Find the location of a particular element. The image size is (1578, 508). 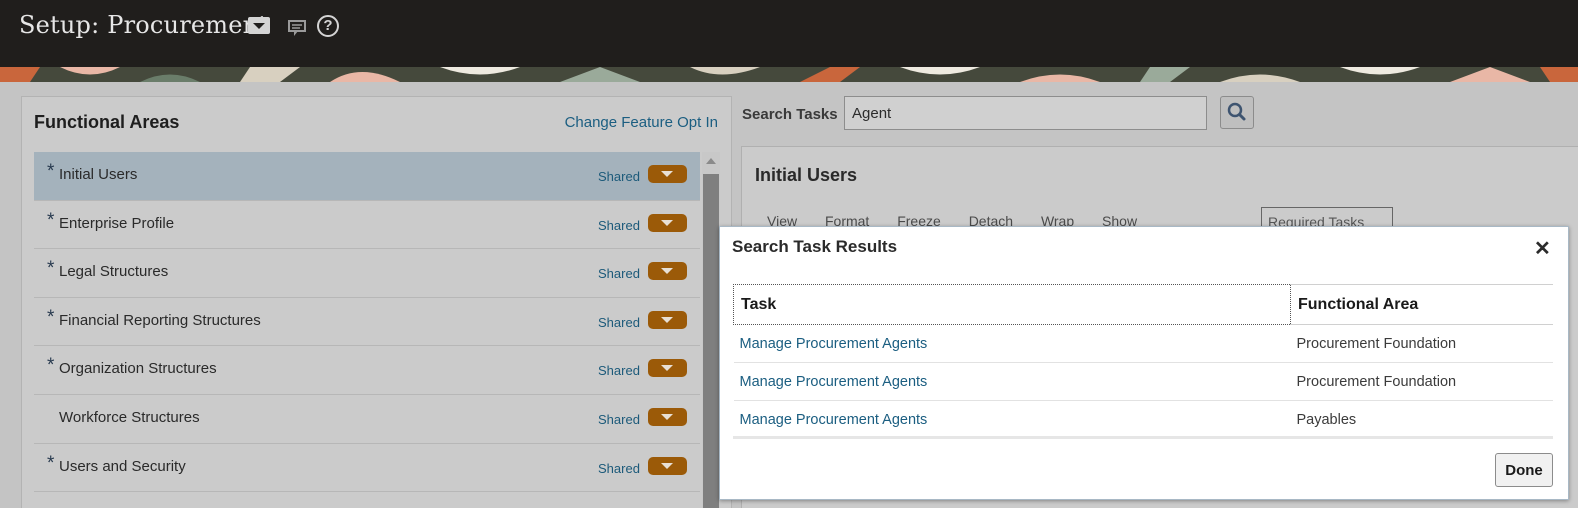

search-button is located at coordinates (1237, 112).